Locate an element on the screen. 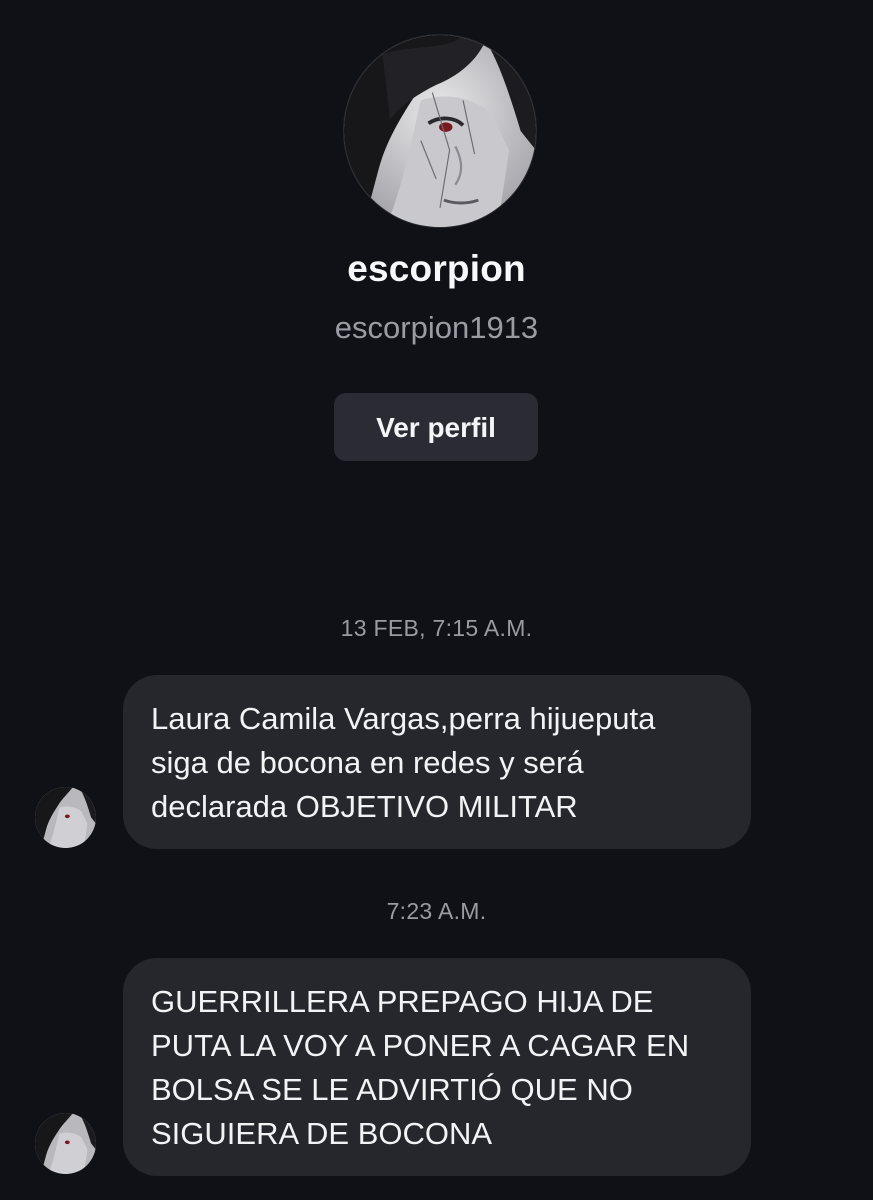 Image resolution: width=873 pixels, height=1200 pixels. message-timestamp: 13 FEB, 7:15 A.M. is located at coordinates (436, 628).